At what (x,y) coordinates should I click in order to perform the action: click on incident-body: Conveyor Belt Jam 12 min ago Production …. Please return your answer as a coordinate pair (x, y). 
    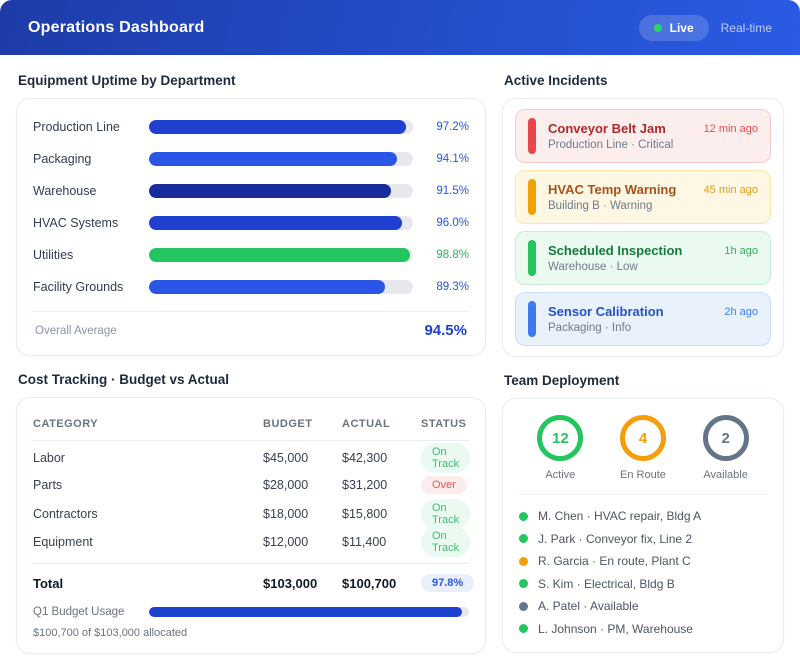
    Looking at the image, I should click on (653, 136).